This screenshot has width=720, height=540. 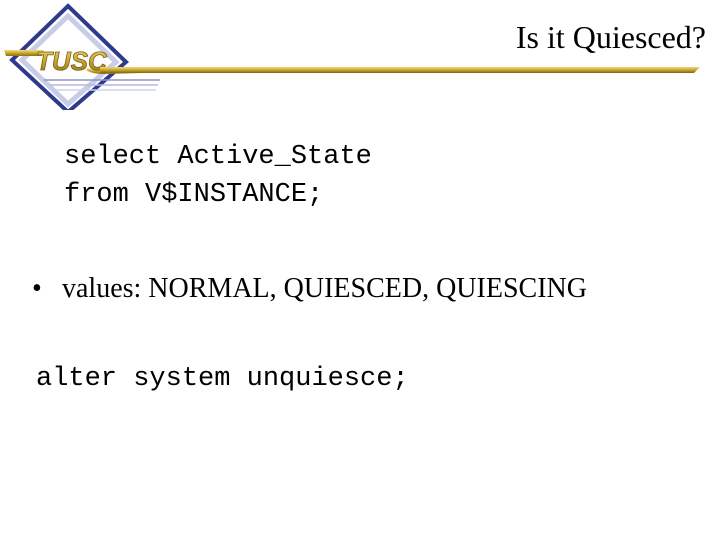 I want to click on bullet-item: • values: NORMAL, QUIESCED, QUIESCING, so click(x=309, y=289).